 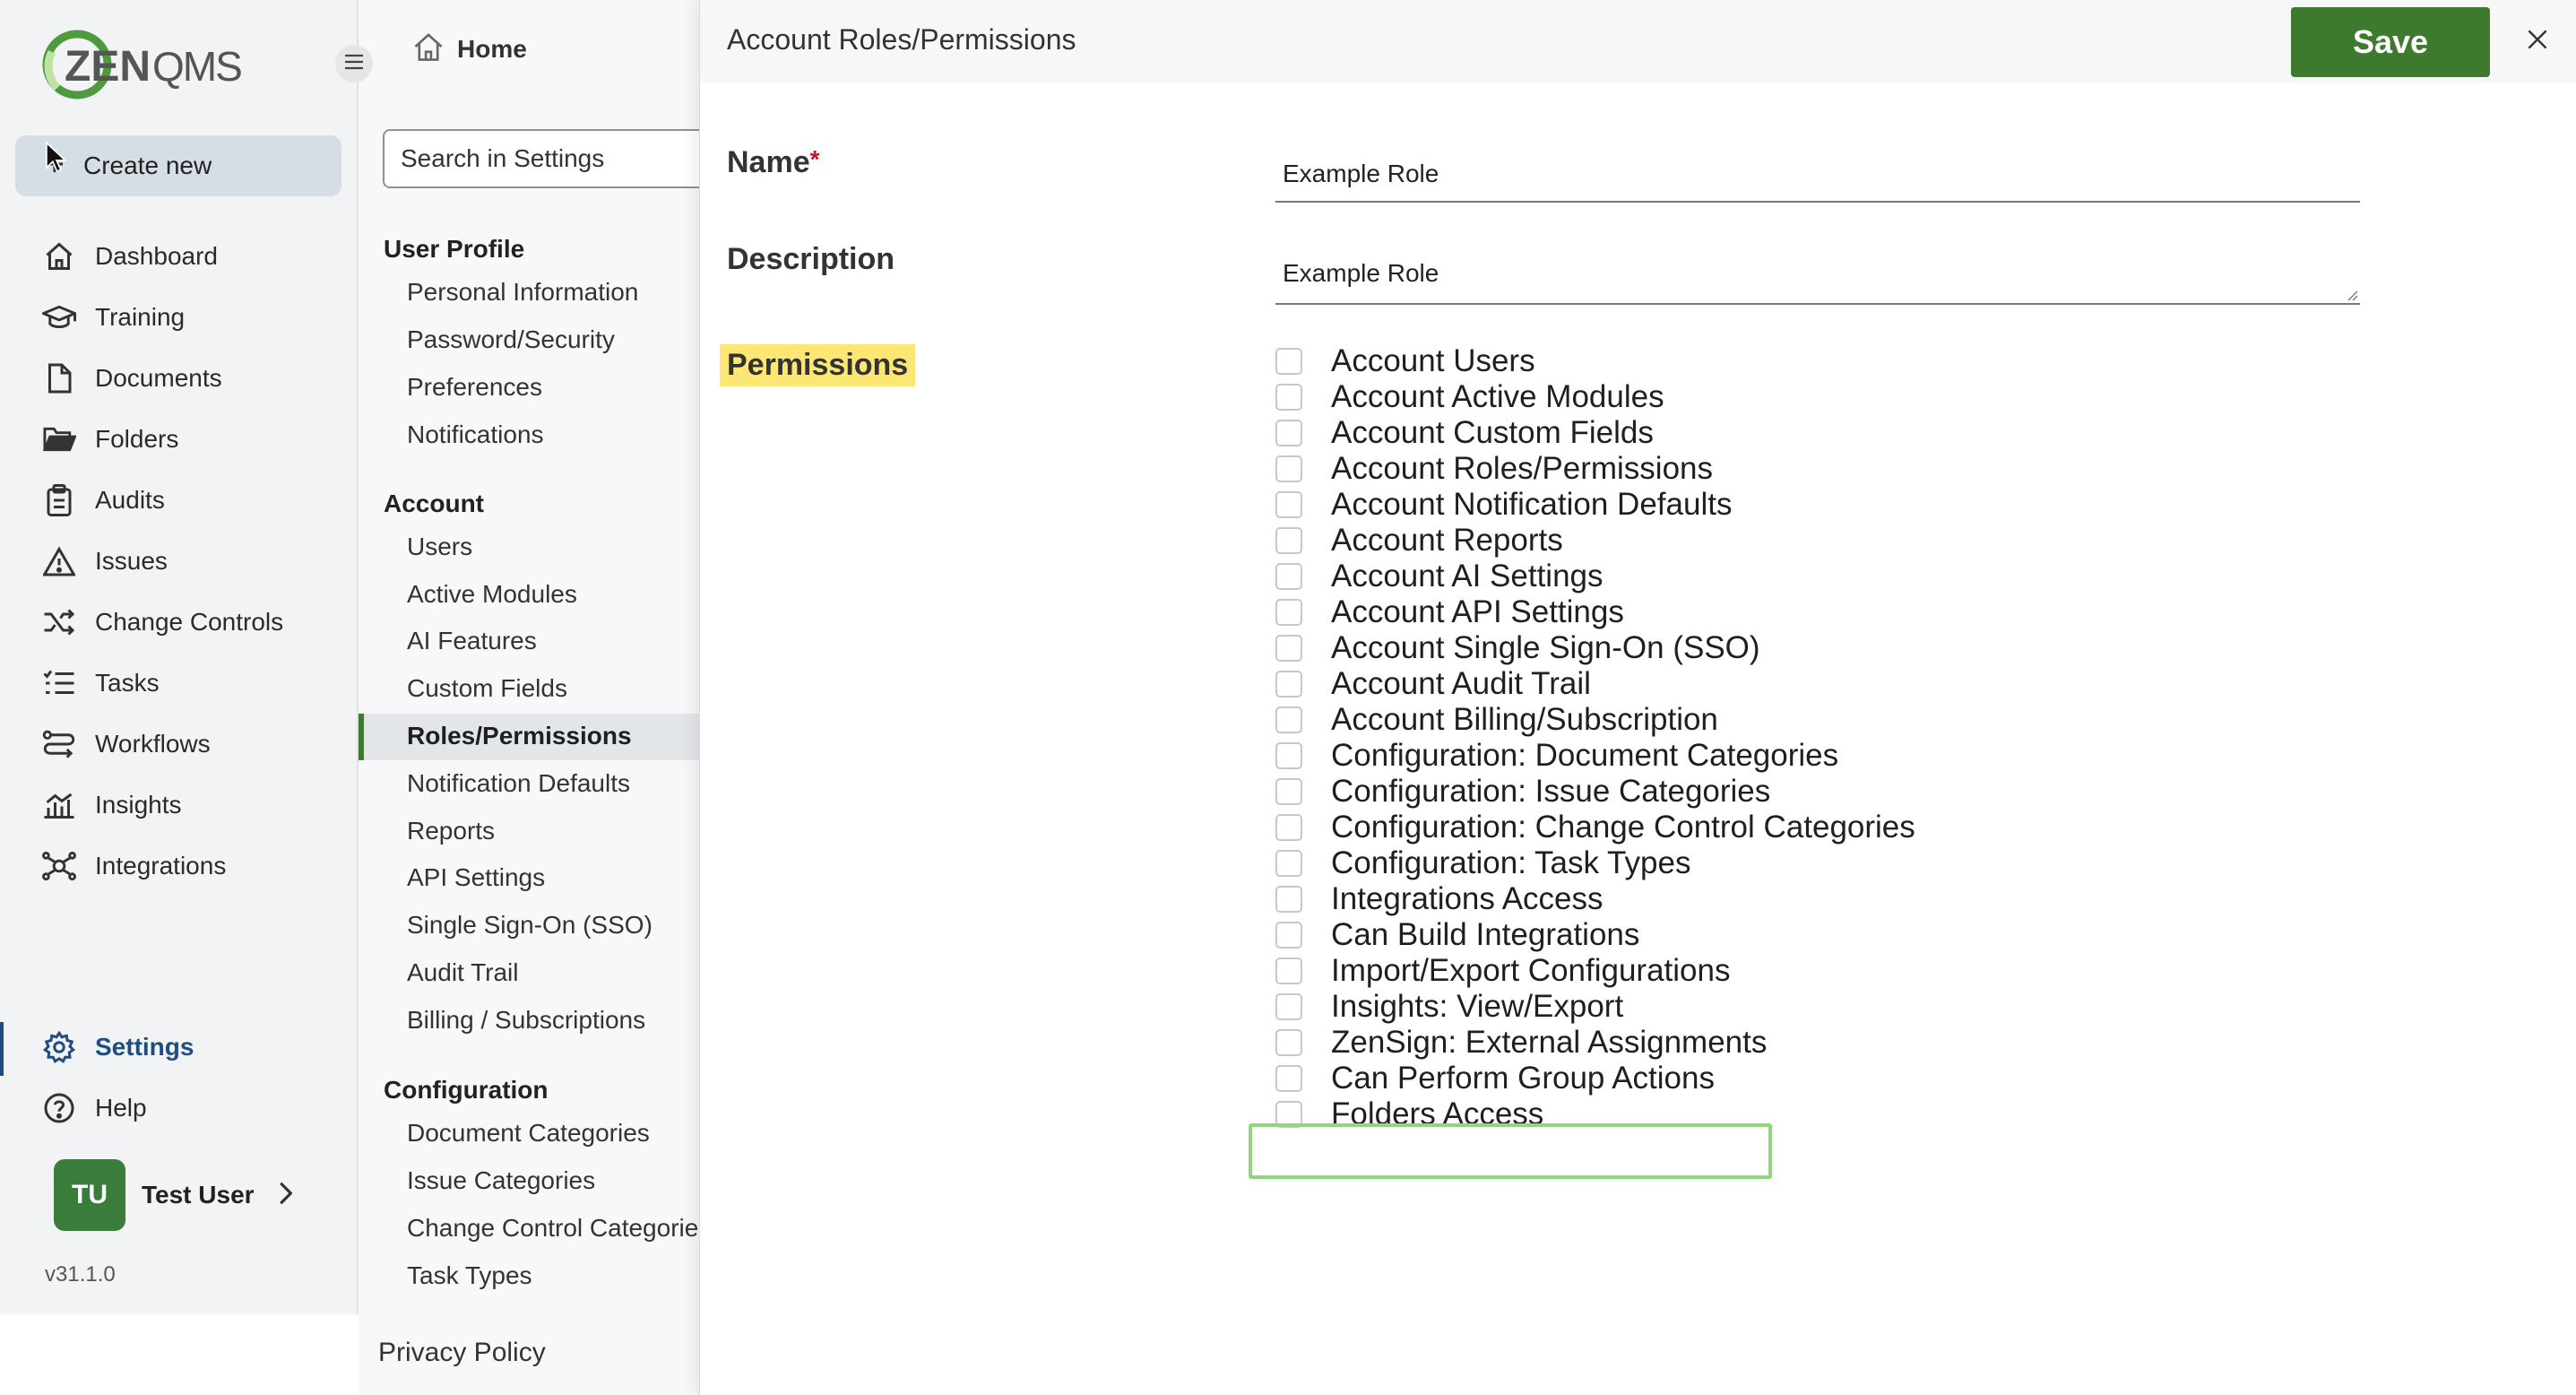 What do you see at coordinates (1723, 792) in the screenshot?
I see `permission-row: Configuration: Issue Categories` at bounding box center [1723, 792].